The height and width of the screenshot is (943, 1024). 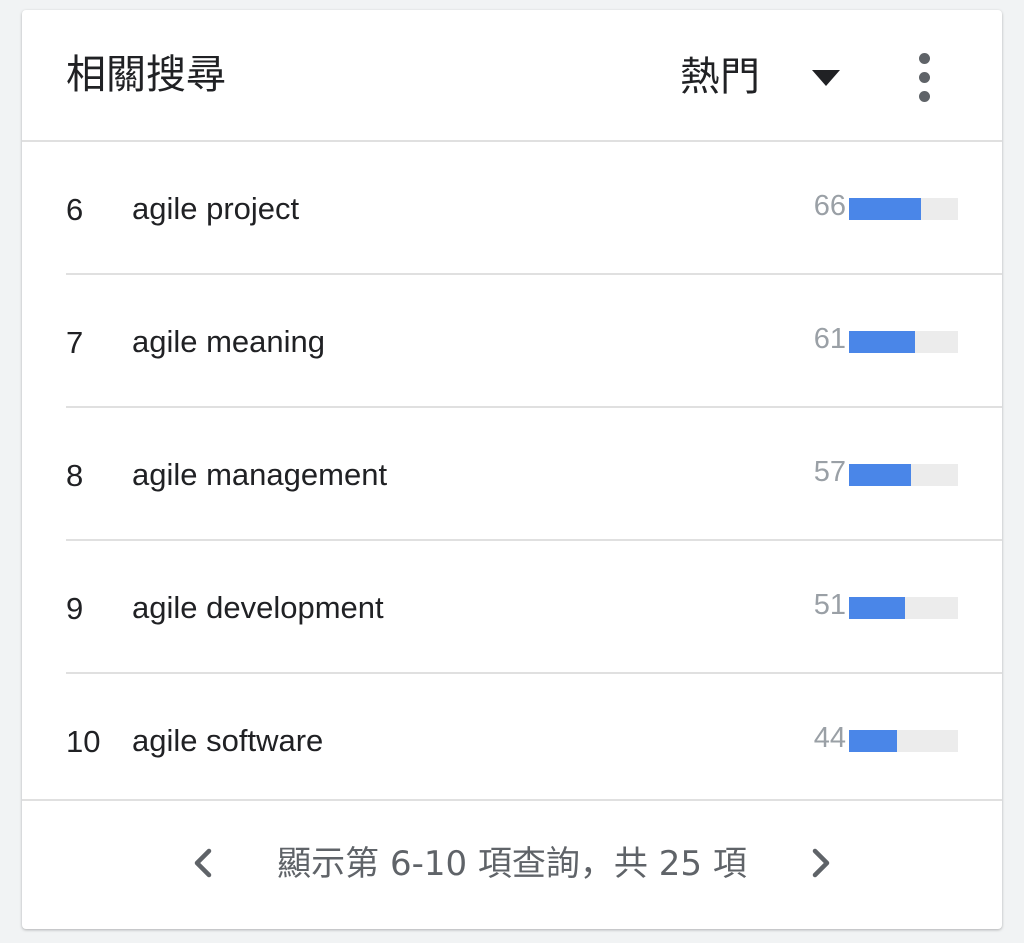 I want to click on more-vert-icon, so click(x=924, y=58).